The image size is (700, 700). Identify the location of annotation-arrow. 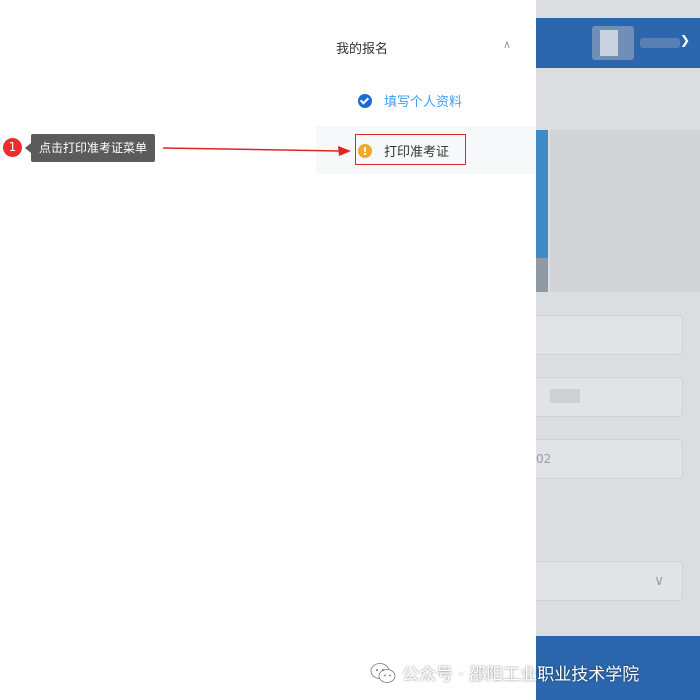
(256, 151).